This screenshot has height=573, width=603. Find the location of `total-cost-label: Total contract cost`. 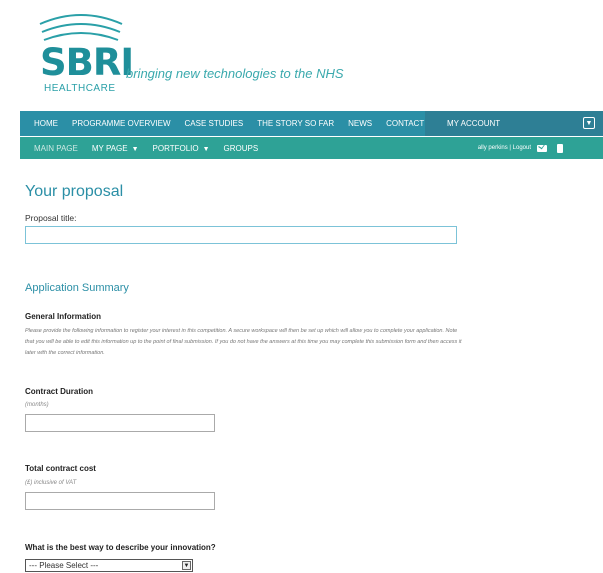

total-cost-label: Total contract cost is located at coordinates (60, 468).